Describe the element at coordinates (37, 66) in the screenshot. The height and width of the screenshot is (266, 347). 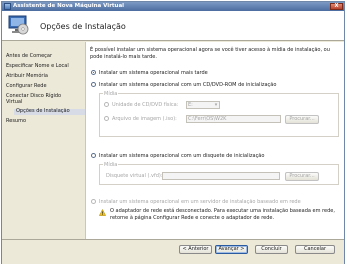
I see `nav-item-name-location: Especificar Nome e Local` at that location.